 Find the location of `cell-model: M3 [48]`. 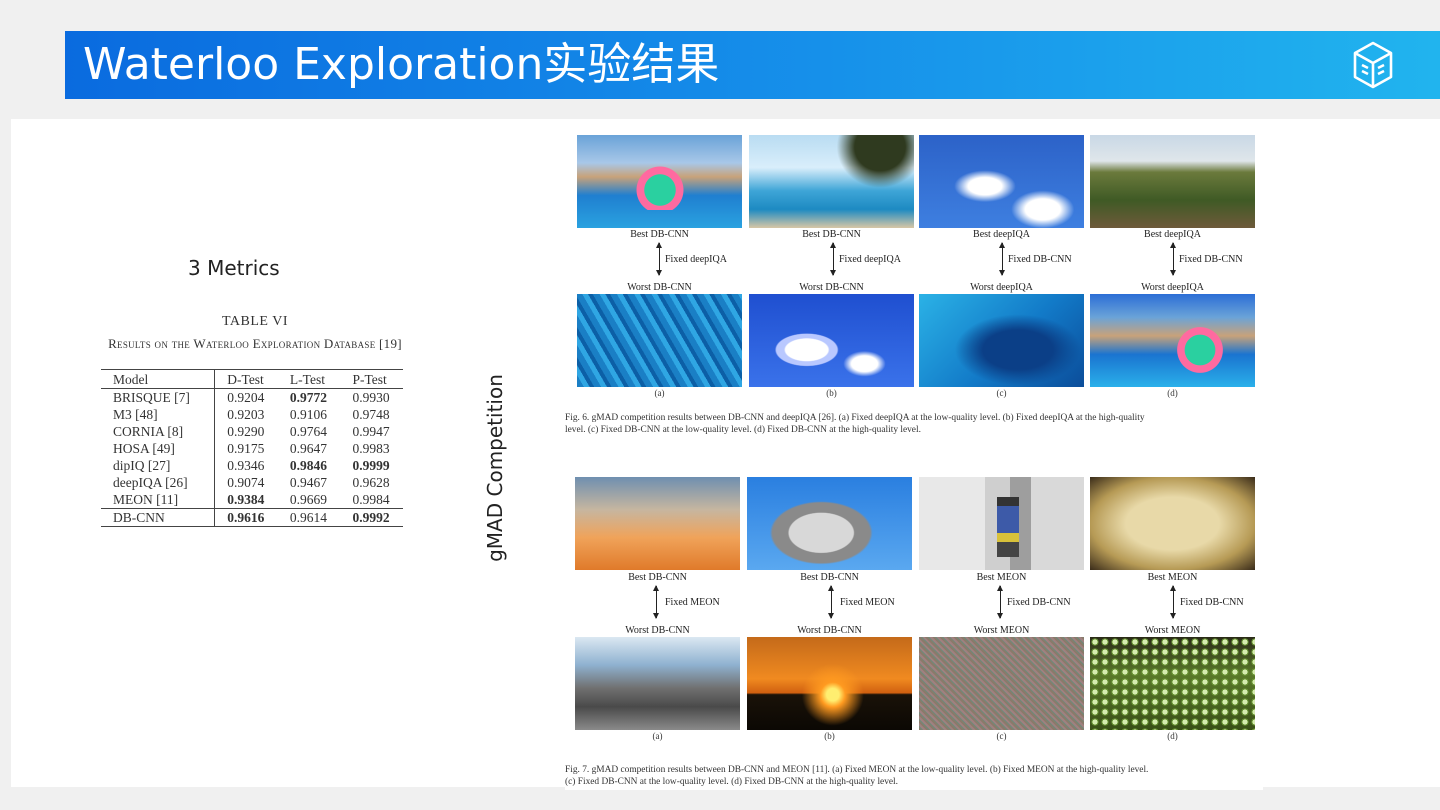

cell-model: M3 [48] is located at coordinates (135, 414).